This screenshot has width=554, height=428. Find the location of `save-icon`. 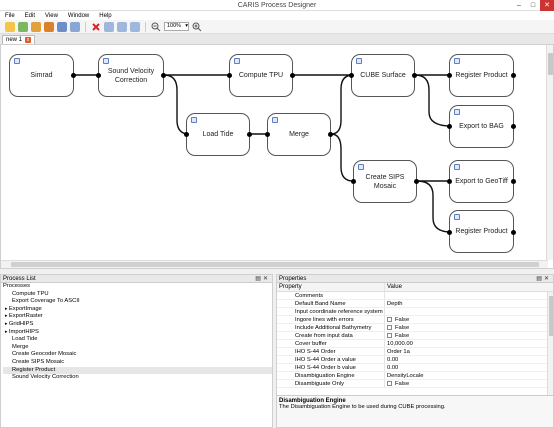

save-icon is located at coordinates (62, 26).